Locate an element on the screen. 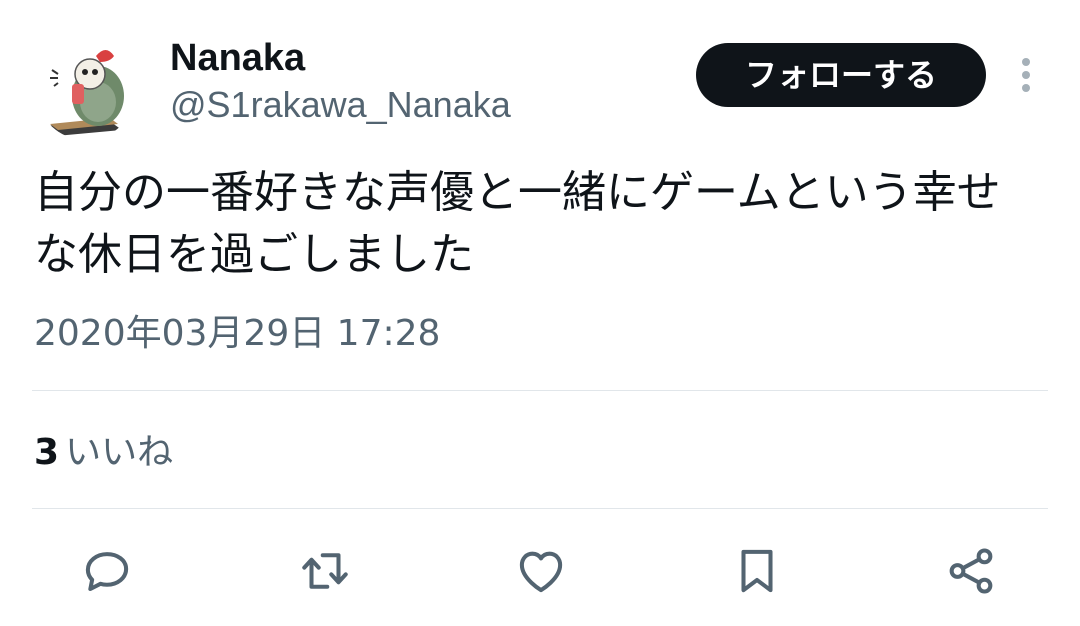 The width and height of the screenshot is (1080, 626). heart-icon is located at coordinates (541, 572).